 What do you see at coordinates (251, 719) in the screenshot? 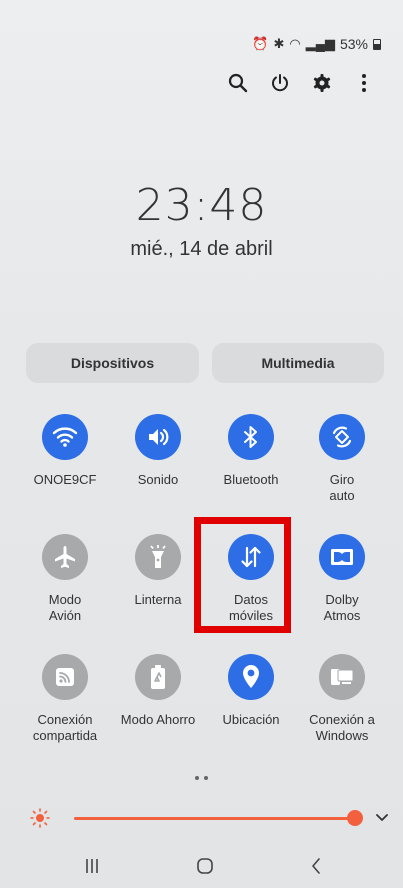
I see `tile-label: Ubicación` at bounding box center [251, 719].